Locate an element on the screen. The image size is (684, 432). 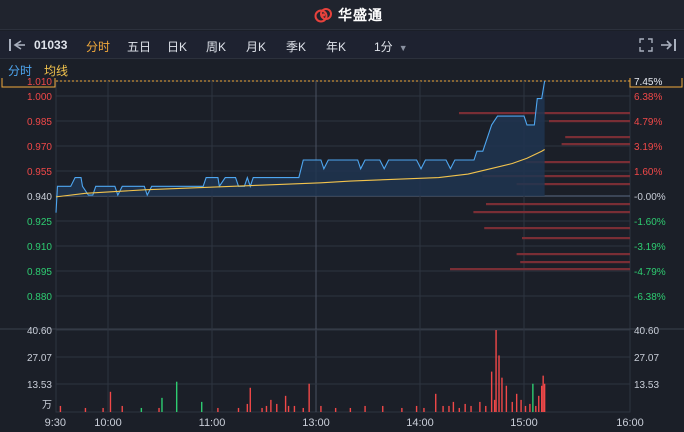
time-tick-label: 13:00 is located at coordinates (316, 423).